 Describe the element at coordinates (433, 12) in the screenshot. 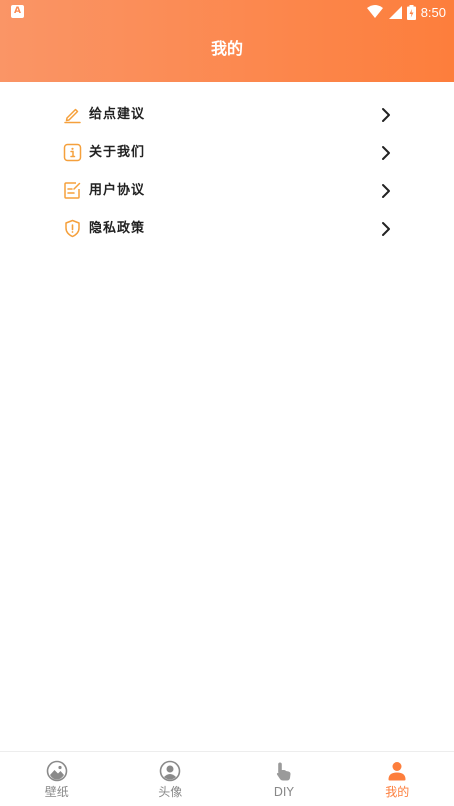

I see `status-time: 8:50` at that location.